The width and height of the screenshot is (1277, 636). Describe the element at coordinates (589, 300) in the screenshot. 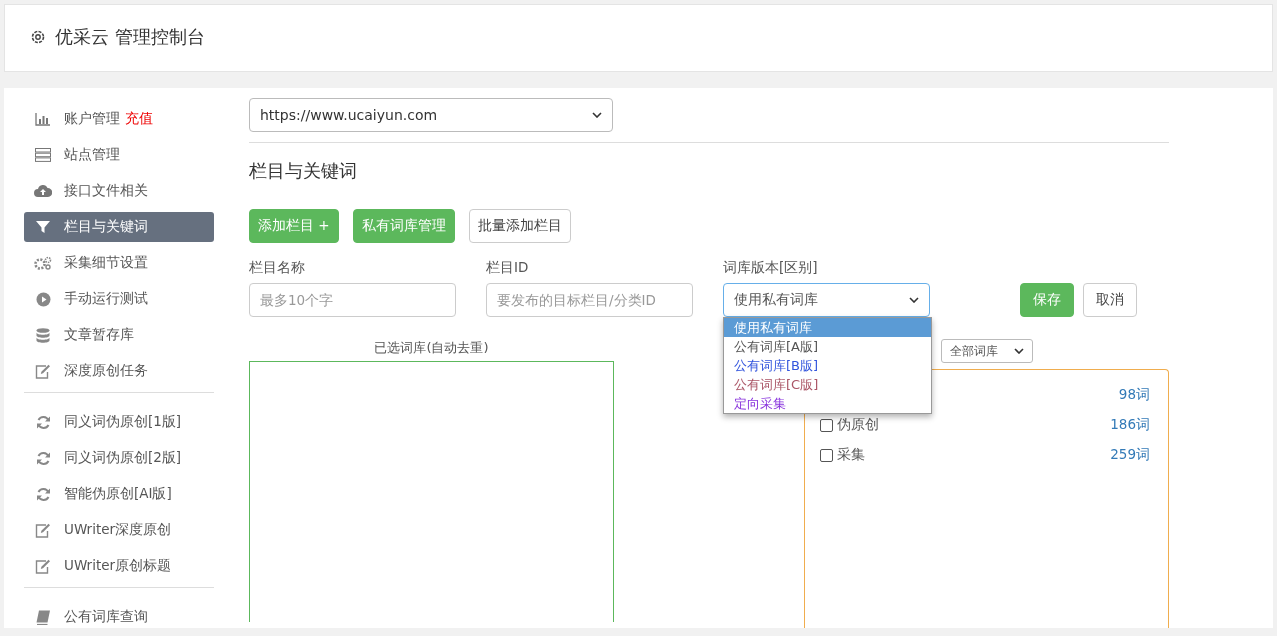

I see `input-field: 要发布的目标栏目/分类ID` at that location.